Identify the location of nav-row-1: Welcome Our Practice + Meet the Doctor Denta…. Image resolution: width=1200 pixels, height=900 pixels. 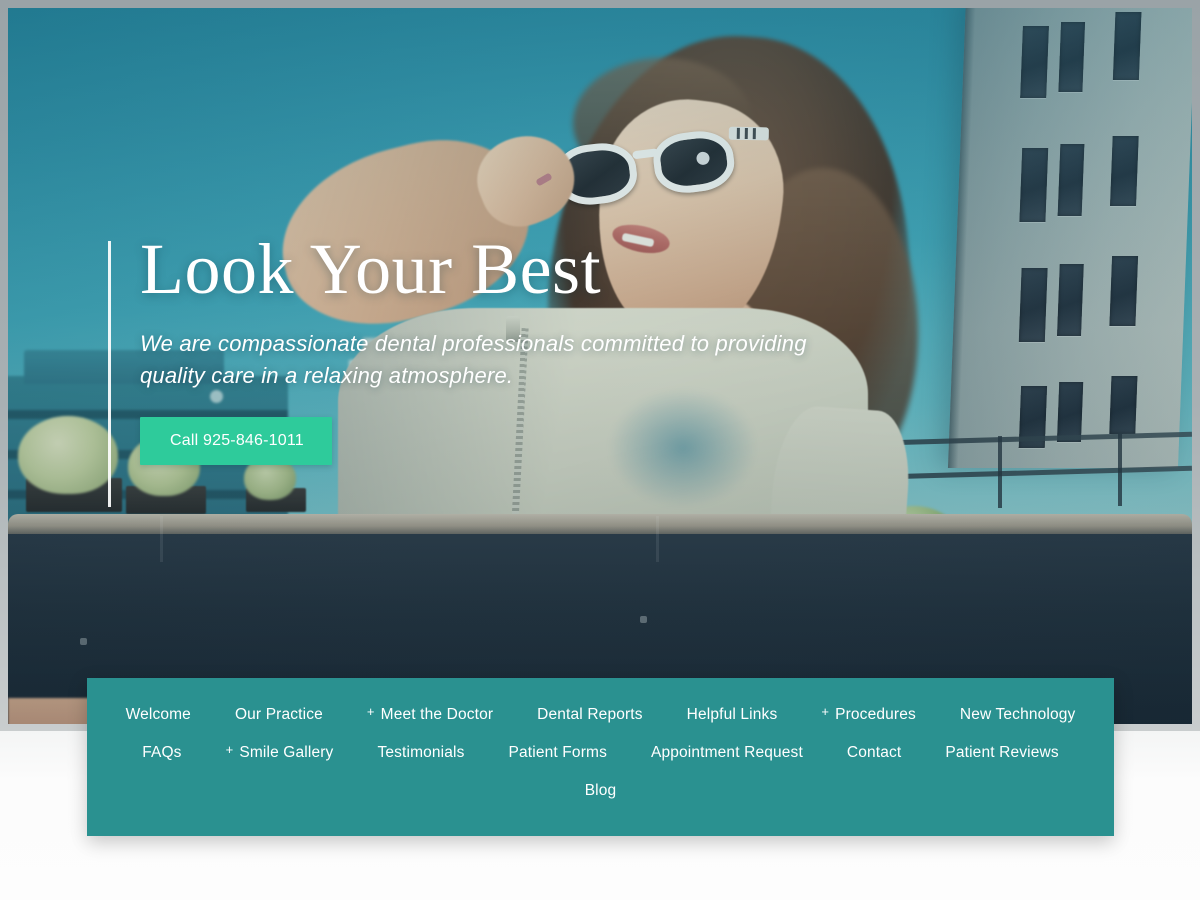
(600, 715).